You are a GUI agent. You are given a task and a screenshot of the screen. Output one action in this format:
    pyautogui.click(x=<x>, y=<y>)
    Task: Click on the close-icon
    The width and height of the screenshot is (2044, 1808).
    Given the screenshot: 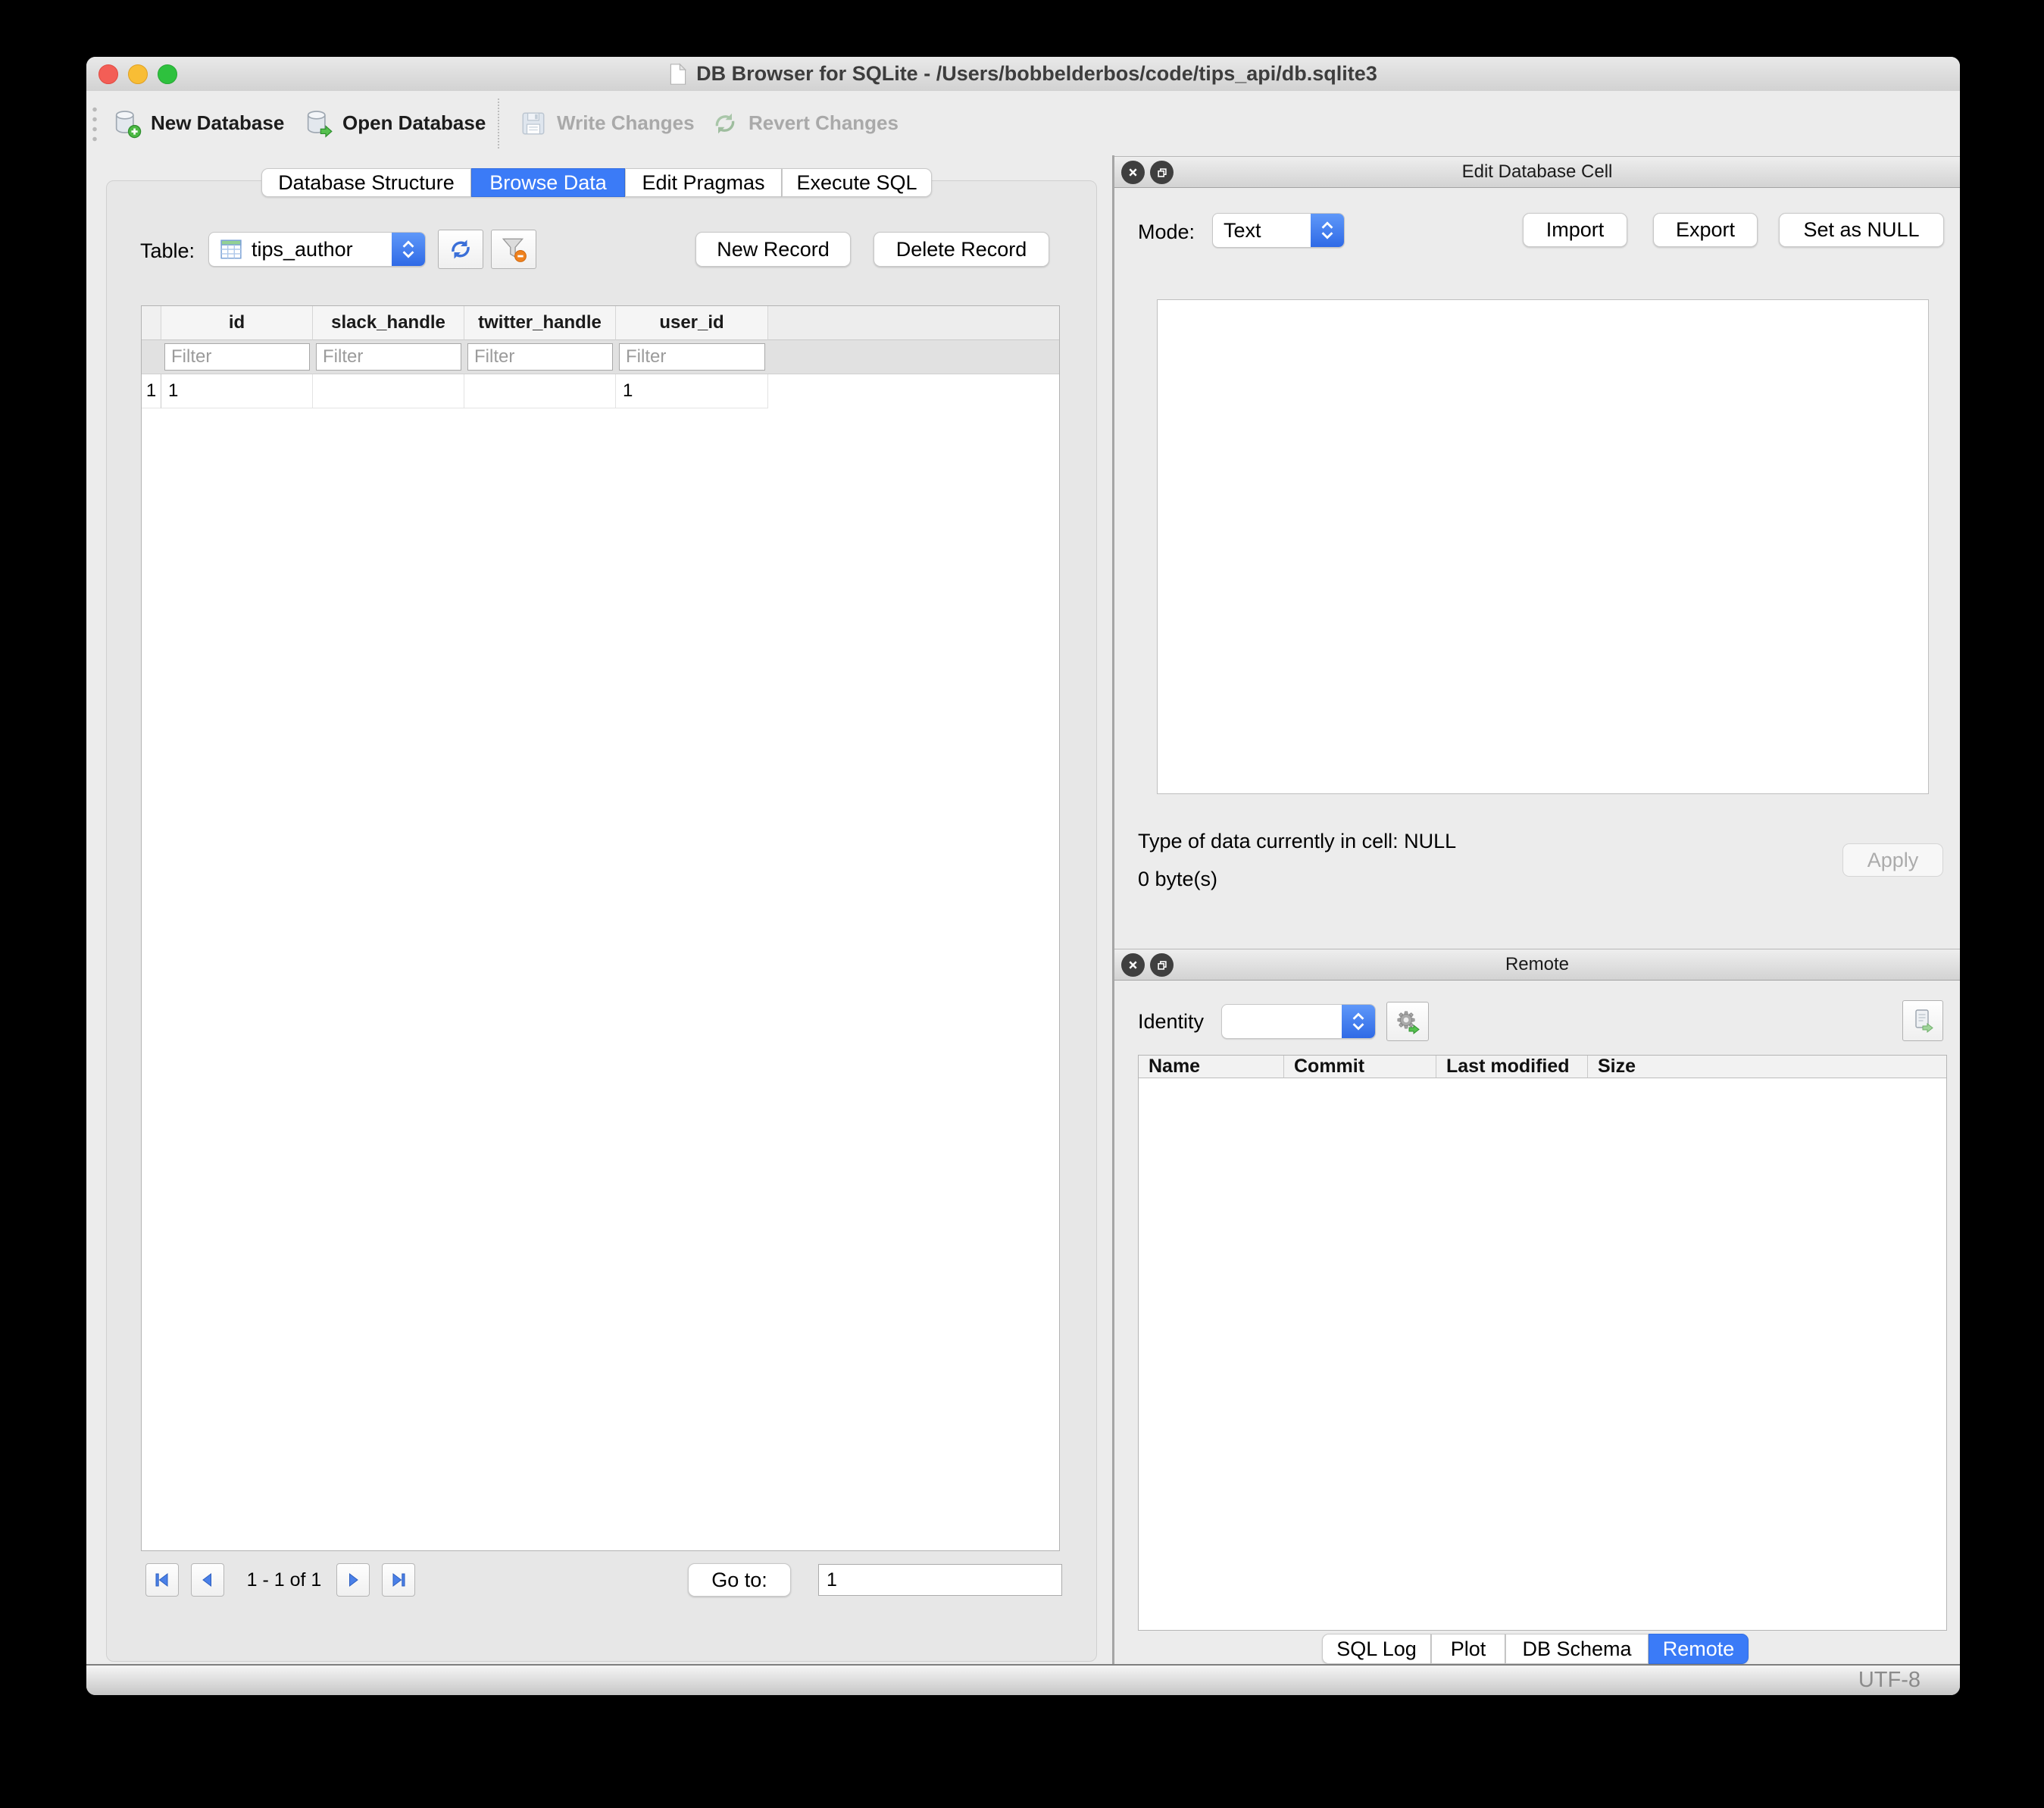 What is the action you would take?
    pyautogui.click(x=1133, y=172)
    